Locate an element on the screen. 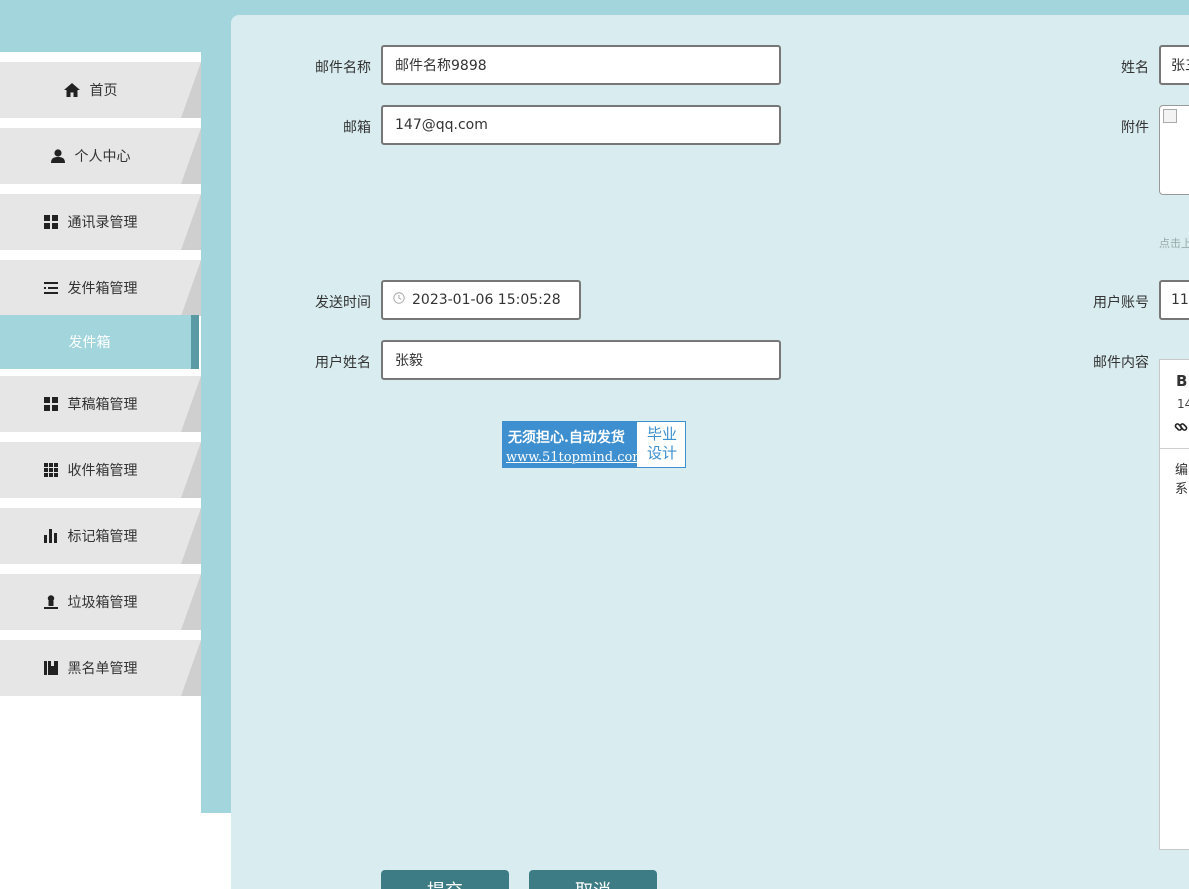 This screenshot has width=1189, height=889. list-icon is located at coordinates (50, 288).